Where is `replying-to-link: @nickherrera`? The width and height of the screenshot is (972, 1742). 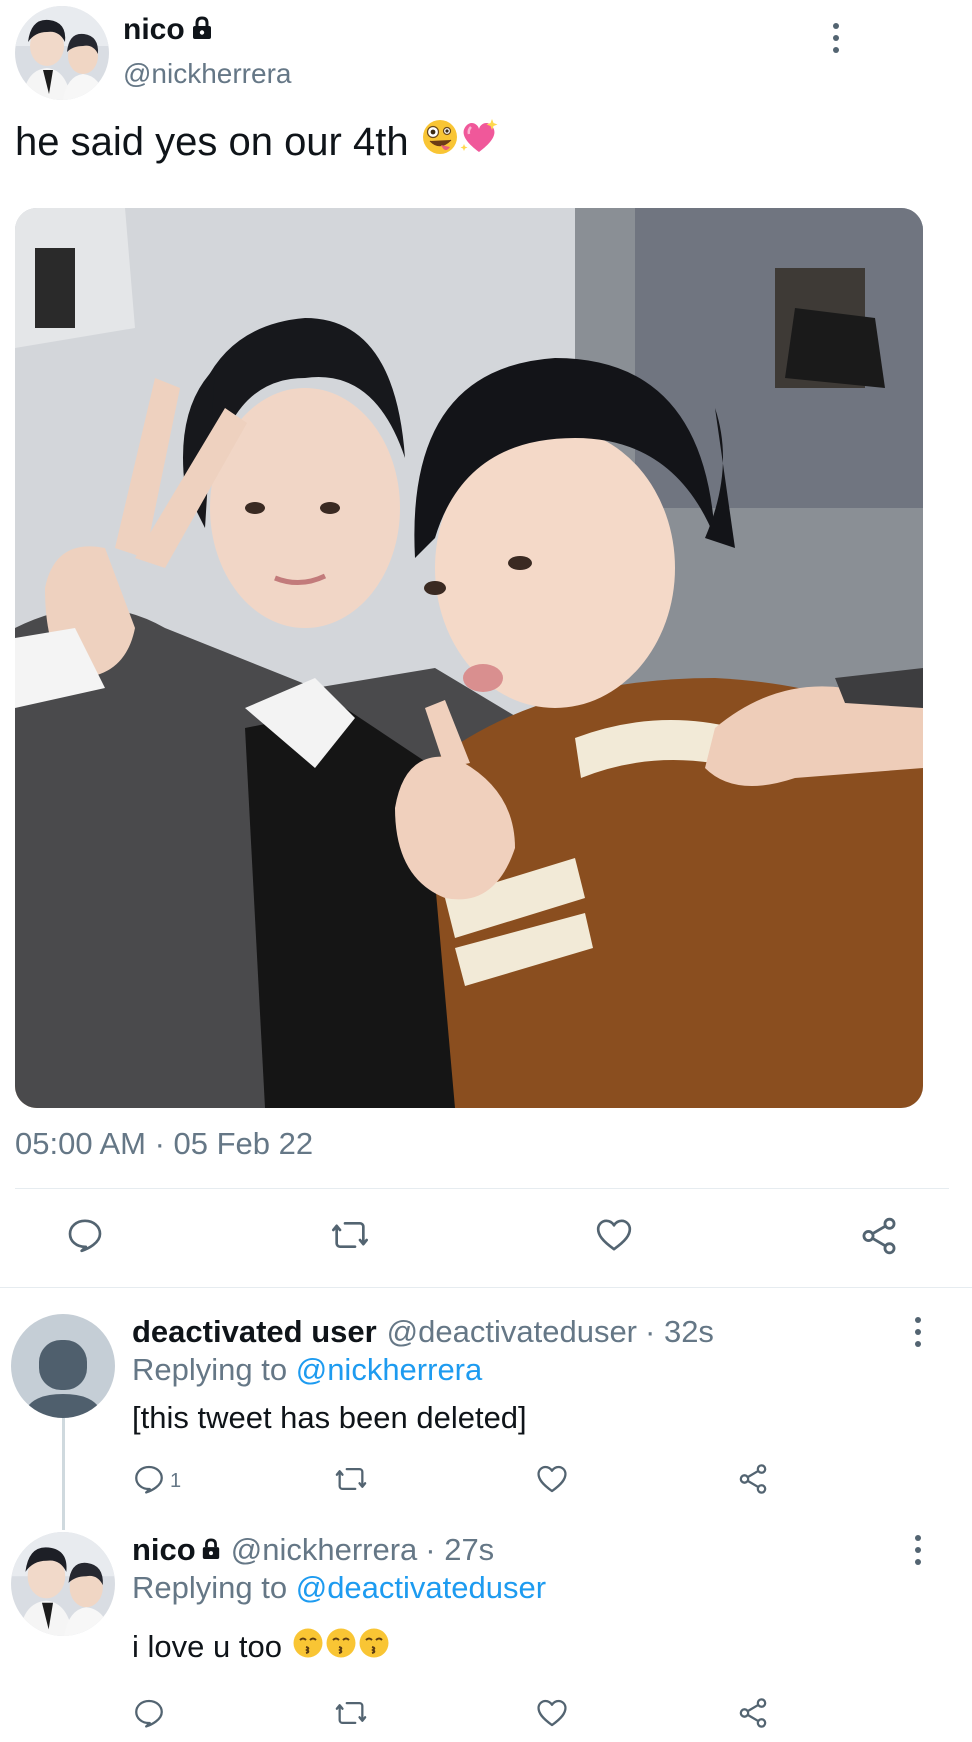 replying-to-link: @nickherrera is located at coordinates (389, 1369).